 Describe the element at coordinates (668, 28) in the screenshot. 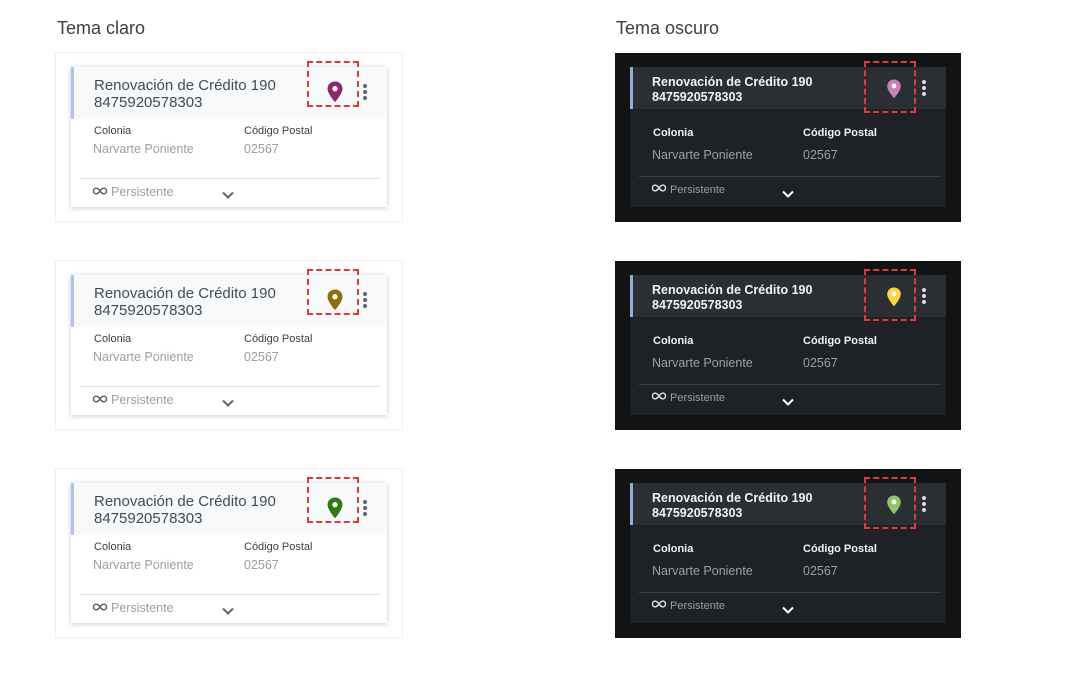

I see `dark-theme-heading: Tema oscuro` at that location.